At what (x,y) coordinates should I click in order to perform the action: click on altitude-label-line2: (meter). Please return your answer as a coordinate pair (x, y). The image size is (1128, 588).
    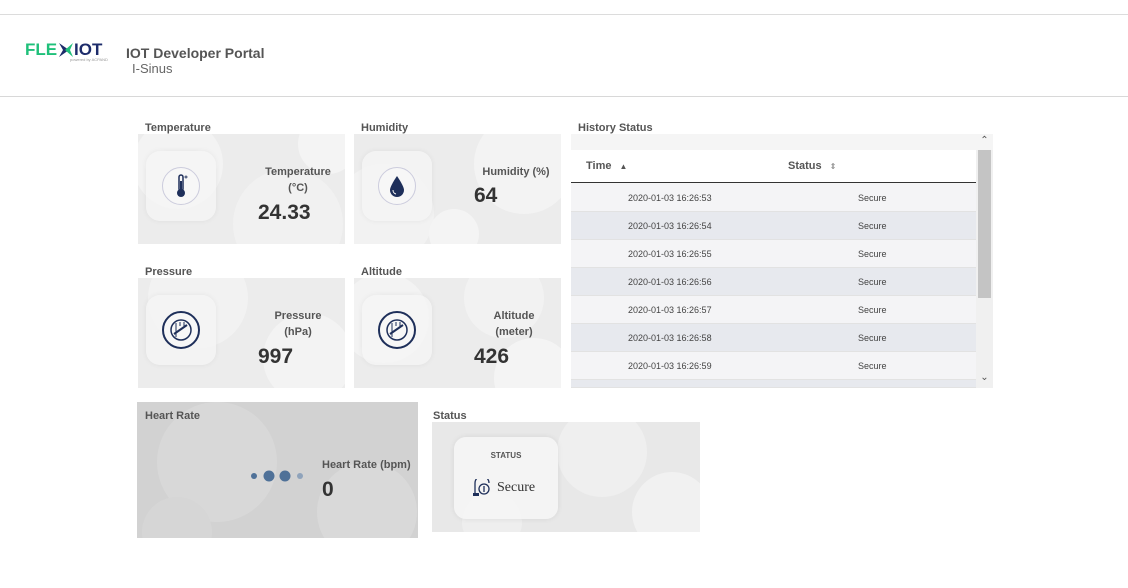
    Looking at the image, I should click on (514, 332).